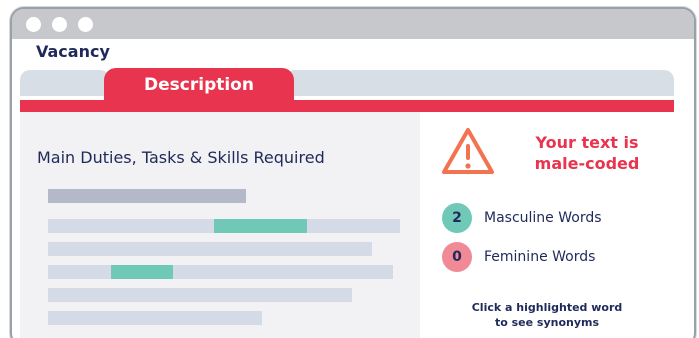 This screenshot has height=338, width=699. I want to click on section-title: Main Duties, Tasks & Skills Required, so click(181, 157).